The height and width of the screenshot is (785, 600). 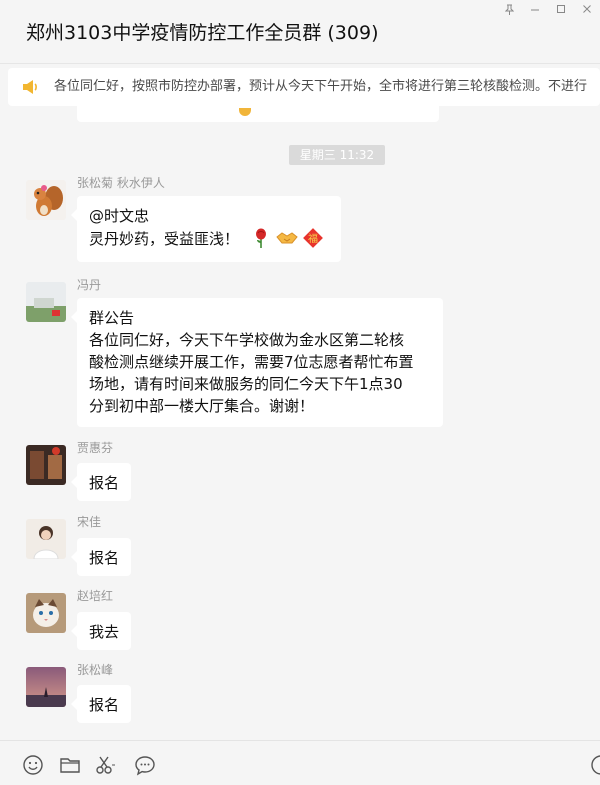 I want to click on message-text-line: 分到初中部一楼大厅集合。谢谢！, so click(x=202, y=406).